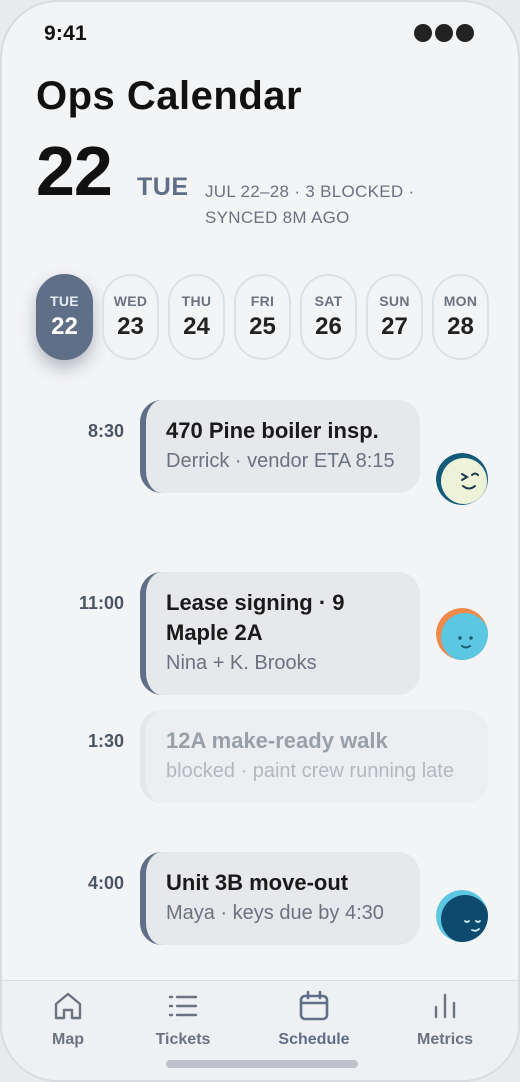 This screenshot has width=520, height=1082. I want to click on event-detail: Derrick · vendor ETA 8:15, so click(280, 461).